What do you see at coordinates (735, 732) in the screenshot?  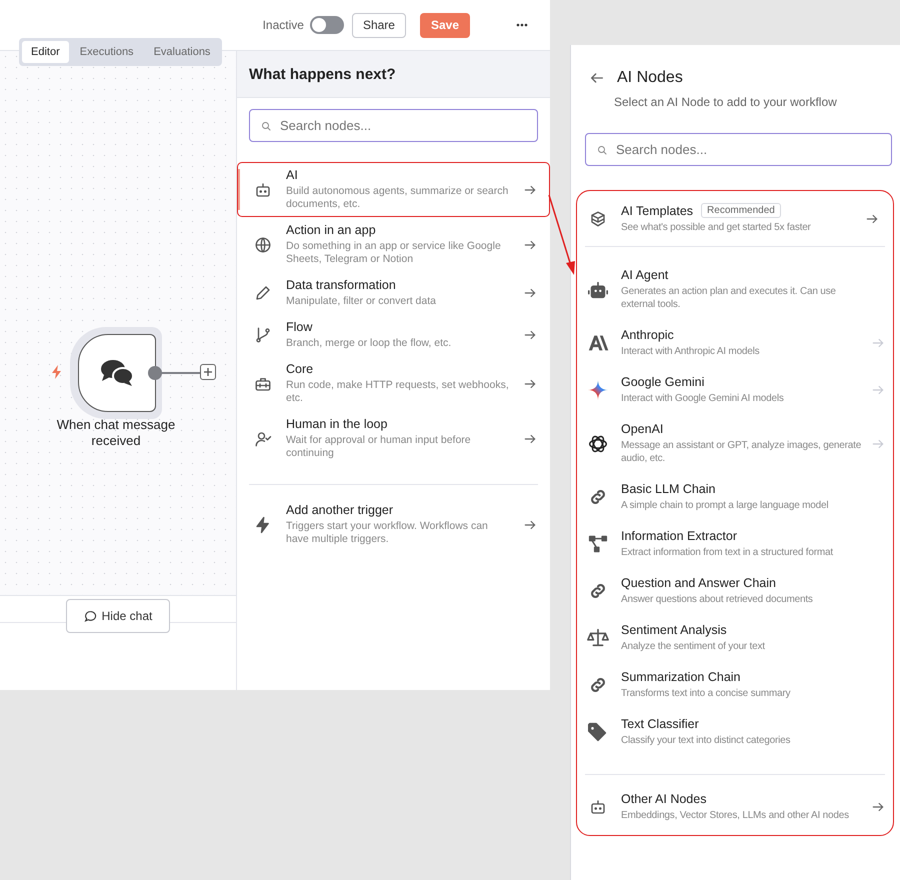 I see `node-item: Text Classifier Classify your text into distinct categories` at bounding box center [735, 732].